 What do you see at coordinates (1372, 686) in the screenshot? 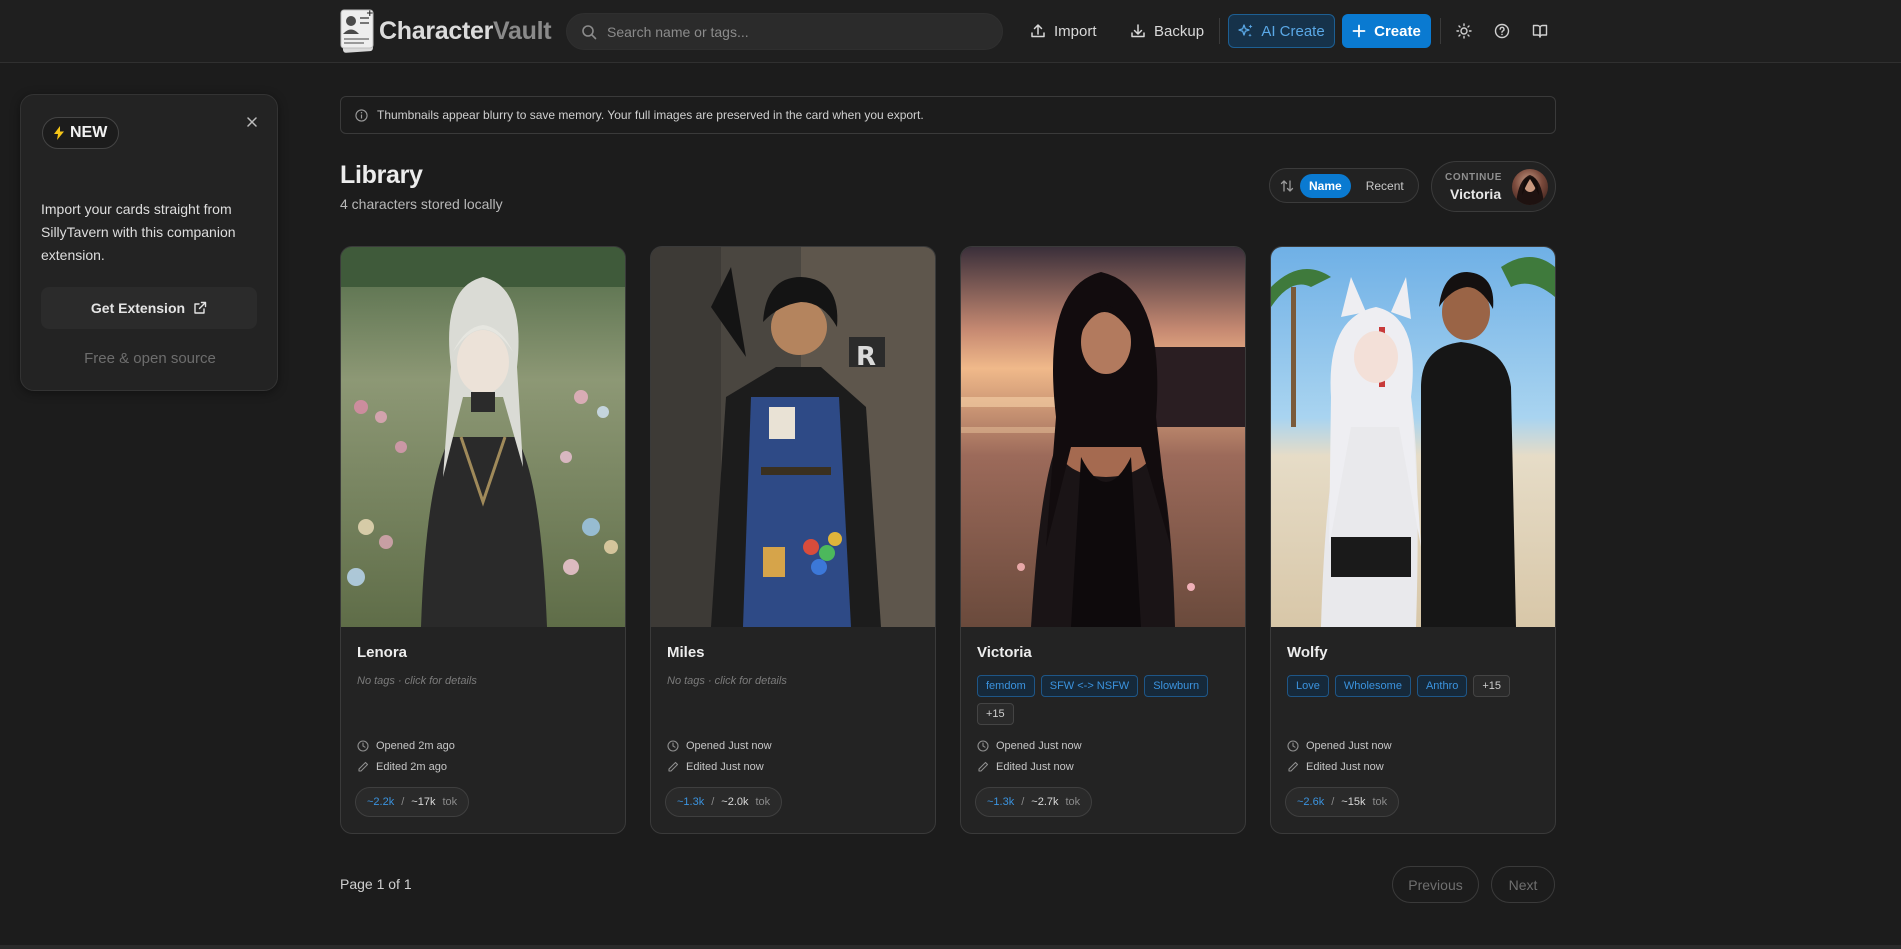
I see `tag-chip: Wholesome` at bounding box center [1372, 686].